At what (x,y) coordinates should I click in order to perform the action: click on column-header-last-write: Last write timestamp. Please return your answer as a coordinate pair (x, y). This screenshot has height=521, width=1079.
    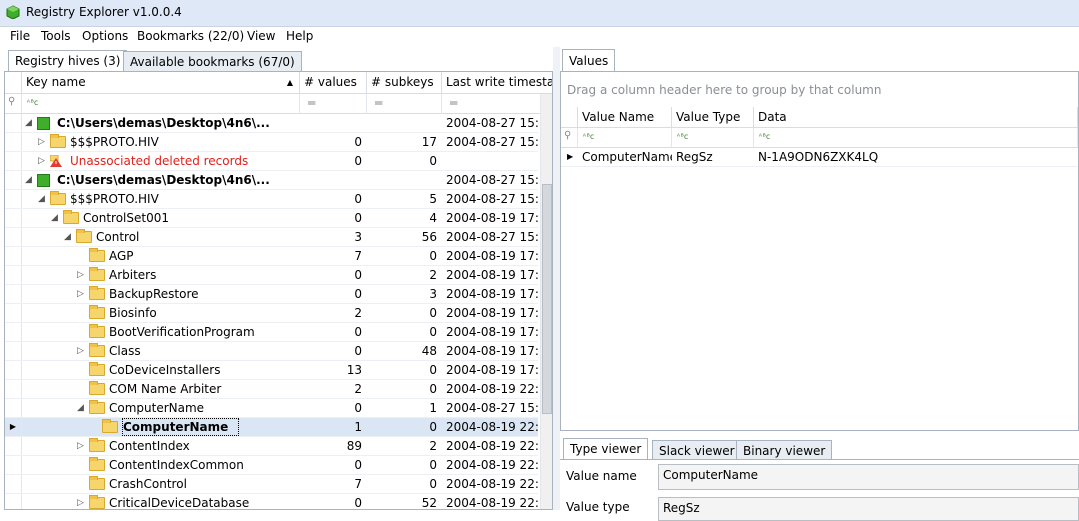
    Looking at the image, I should click on (497, 83).